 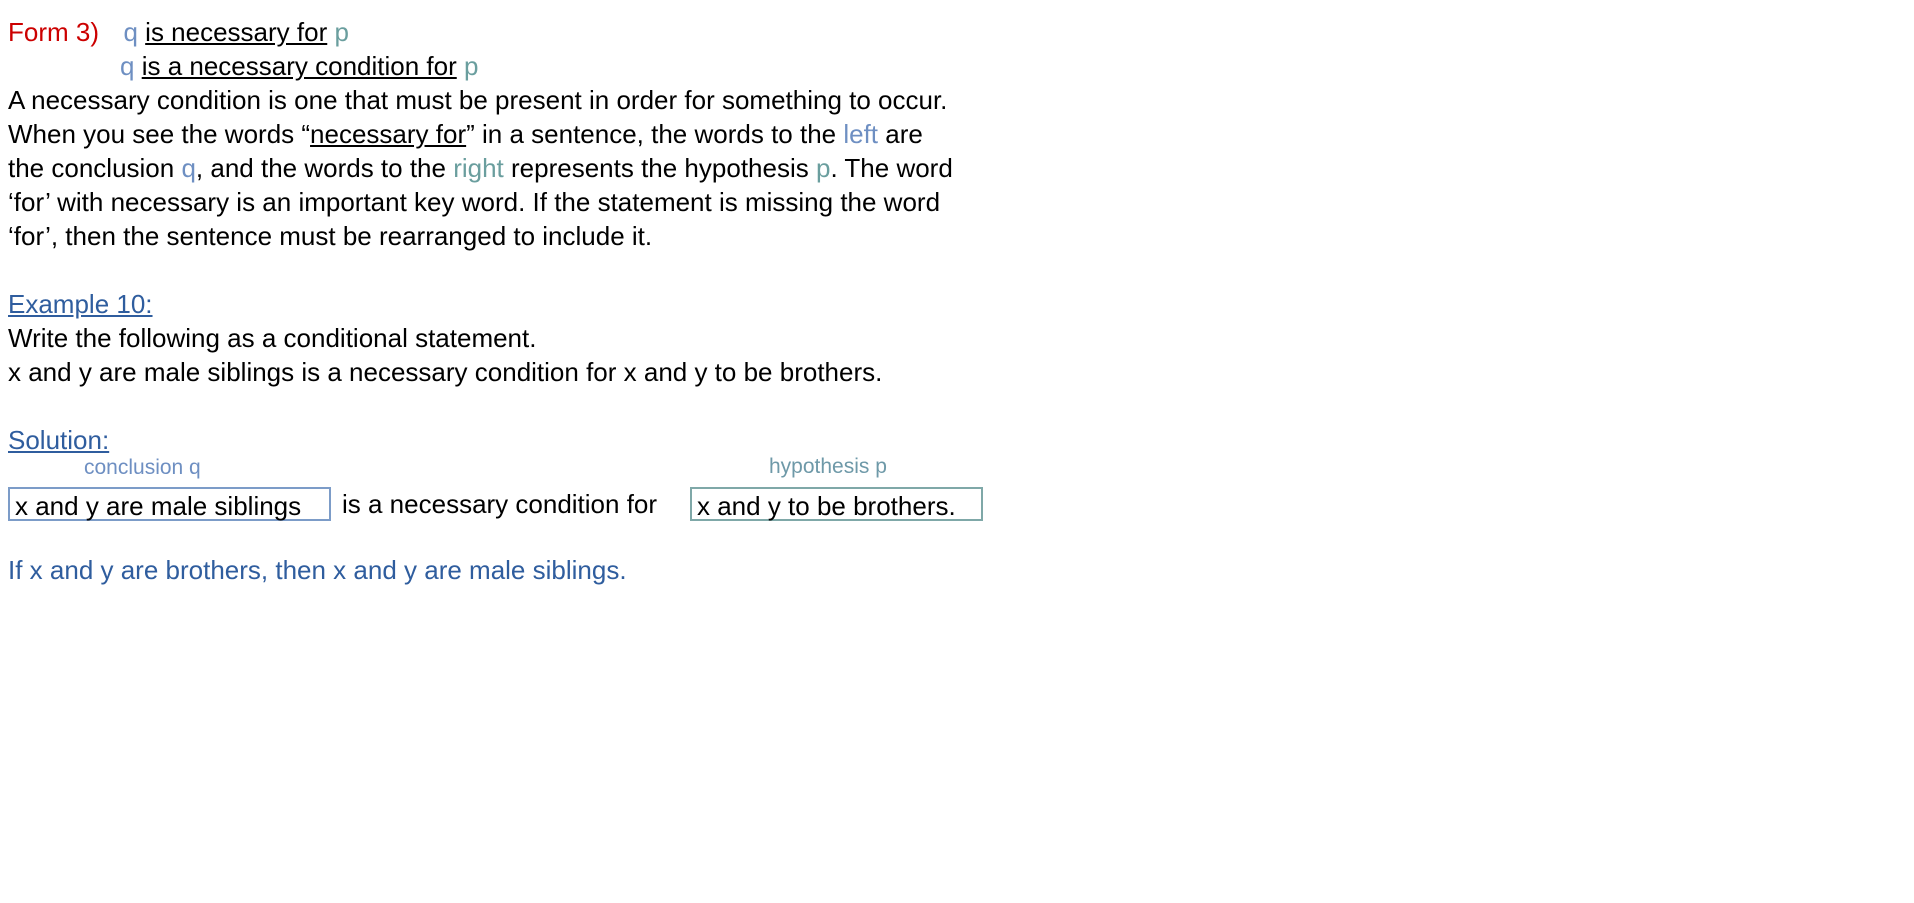 What do you see at coordinates (127, 66) in the screenshot?
I see `form-line2-q: q` at bounding box center [127, 66].